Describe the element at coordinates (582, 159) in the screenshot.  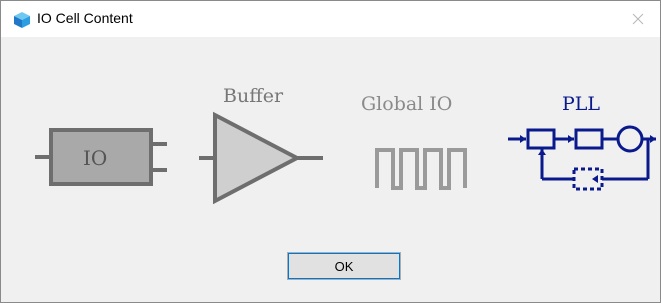
I see `pll-loop-icon` at that location.